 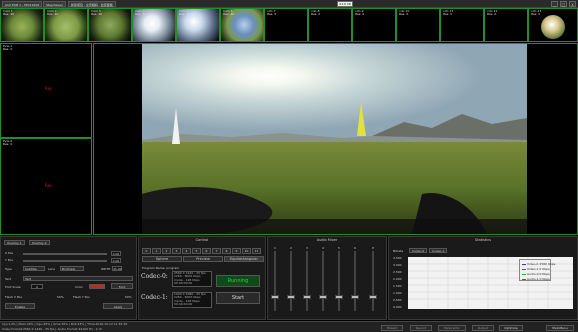 What do you see at coordinates (345, 4) in the screenshot?
I see `resolution-dropdown: 4:19 VR` at bounding box center [345, 4].